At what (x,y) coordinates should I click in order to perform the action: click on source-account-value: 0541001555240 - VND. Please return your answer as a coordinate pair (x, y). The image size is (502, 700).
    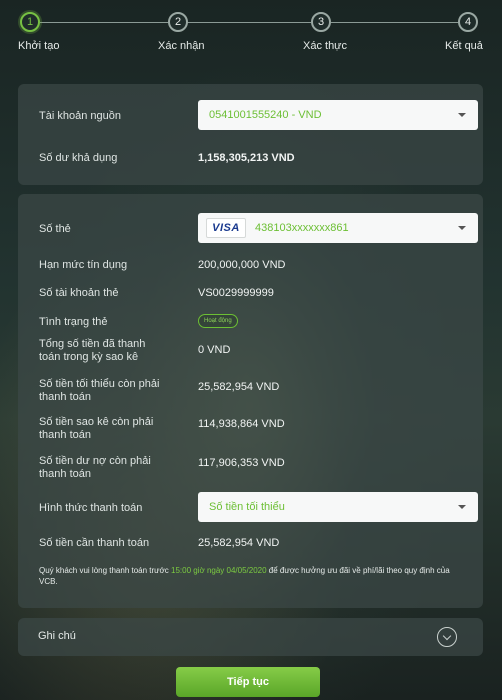
    Looking at the image, I should click on (265, 115).